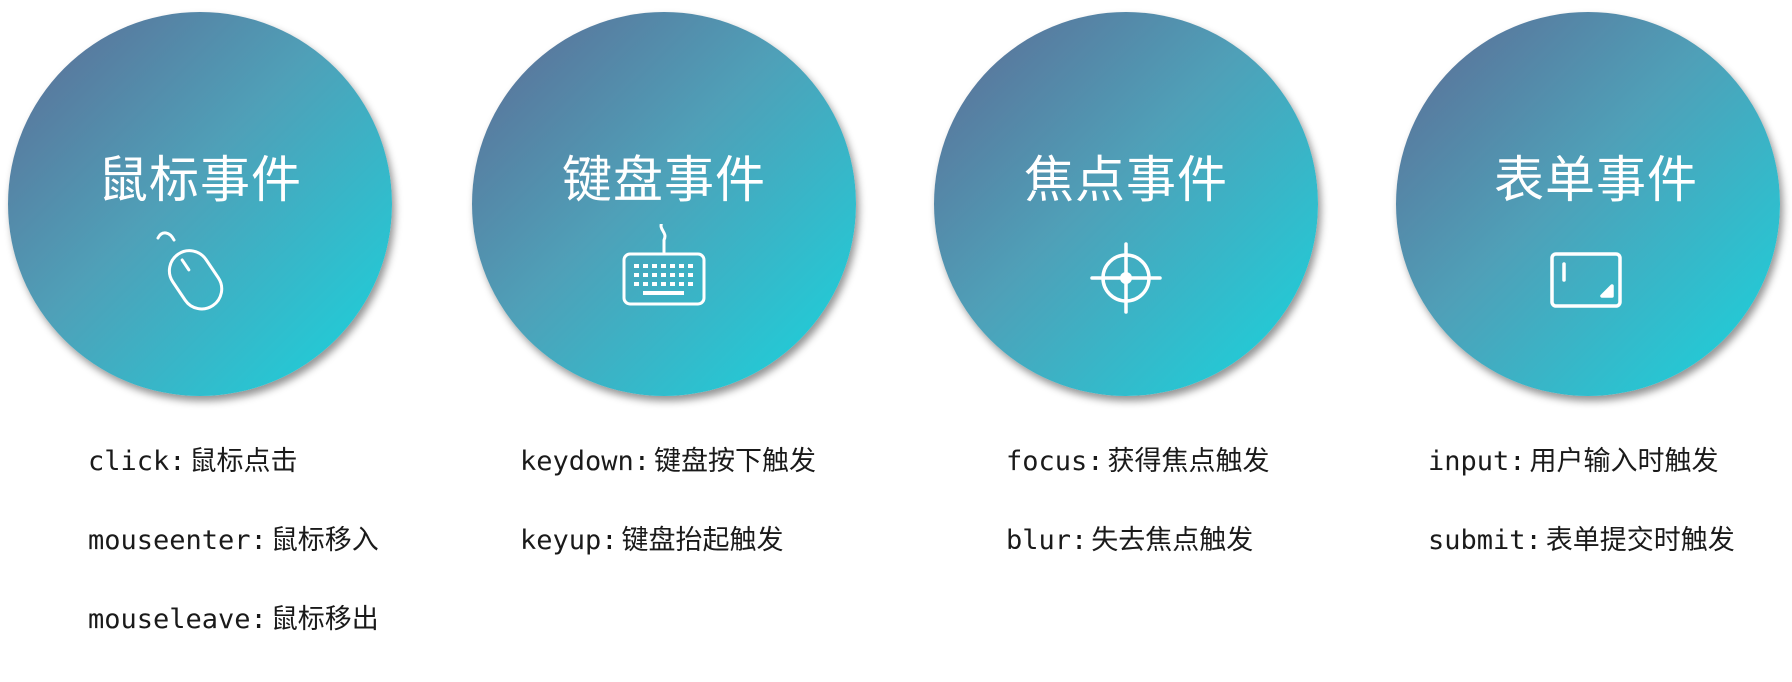  I want to click on event-name: keyup:, so click(569, 540).